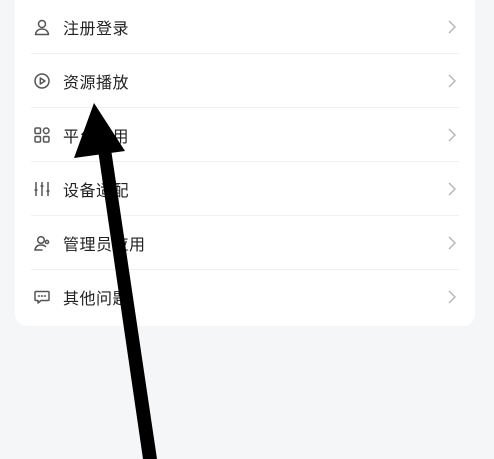 Image resolution: width=494 pixels, height=459 pixels. Describe the element at coordinates (42, 135) in the screenshot. I see `grid-apps-icon` at that location.